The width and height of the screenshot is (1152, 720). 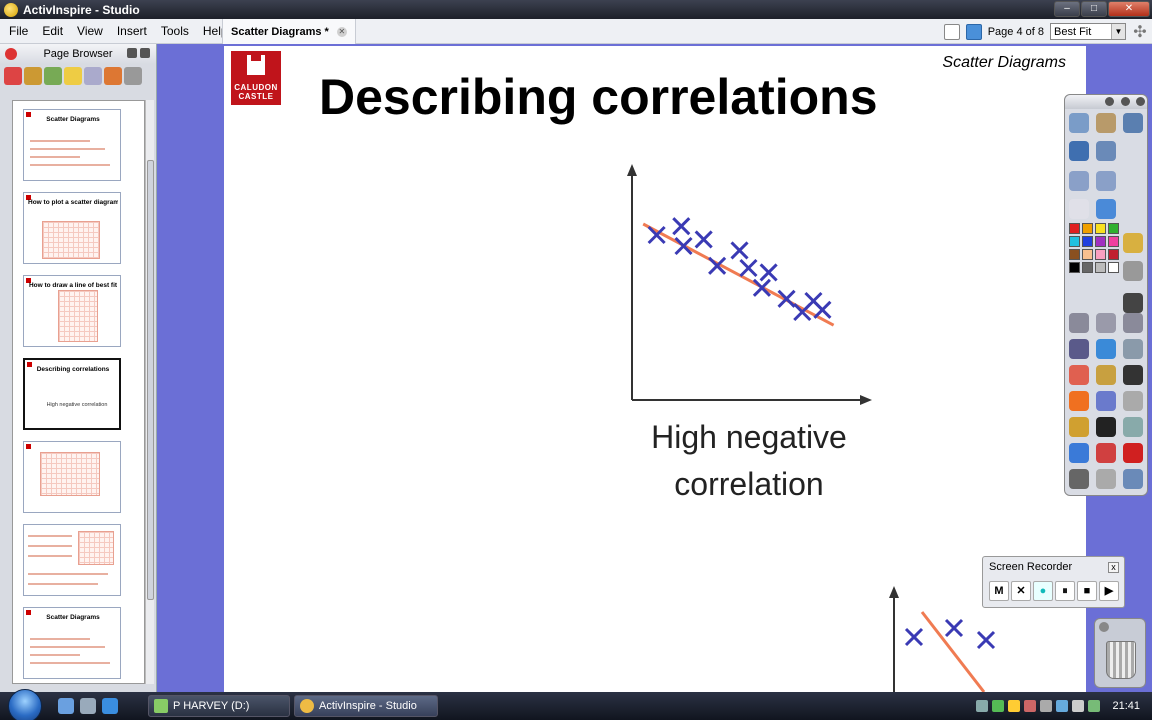 What do you see at coordinates (1106, 427) in the screenshot?
I see `text-tool-icon` at bounding box center [1106, 427].